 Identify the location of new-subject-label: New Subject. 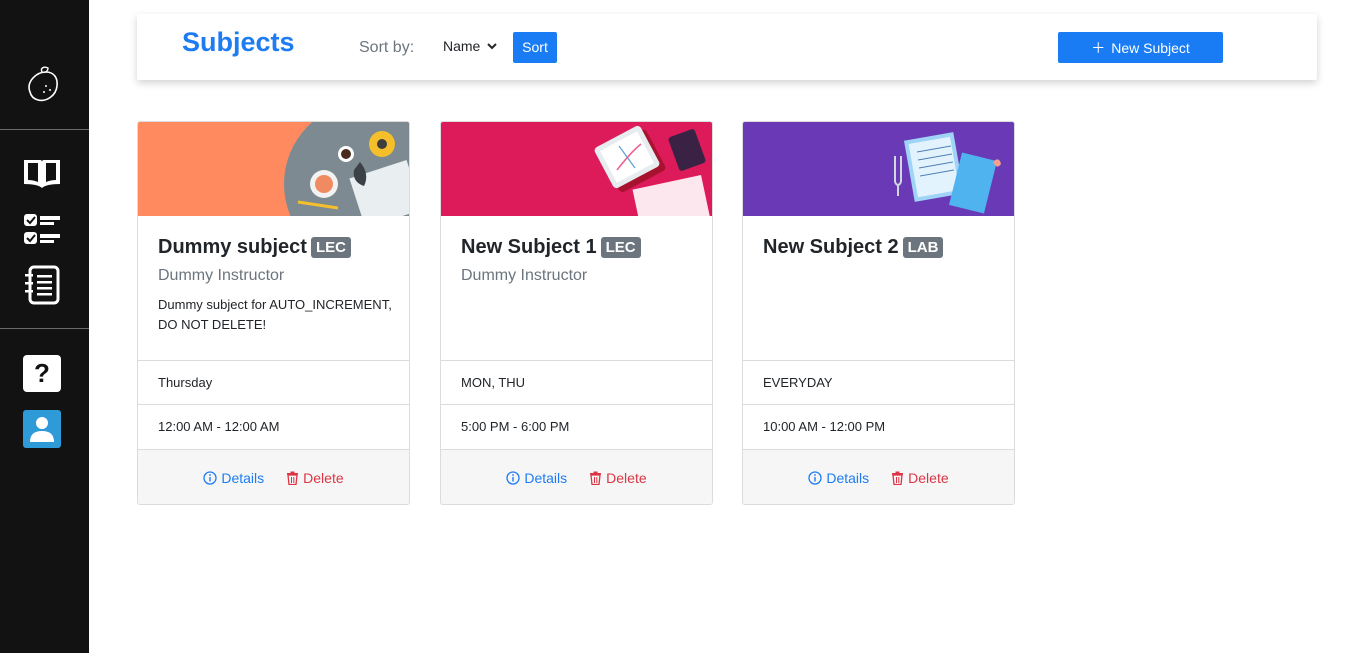
(1150, 47).